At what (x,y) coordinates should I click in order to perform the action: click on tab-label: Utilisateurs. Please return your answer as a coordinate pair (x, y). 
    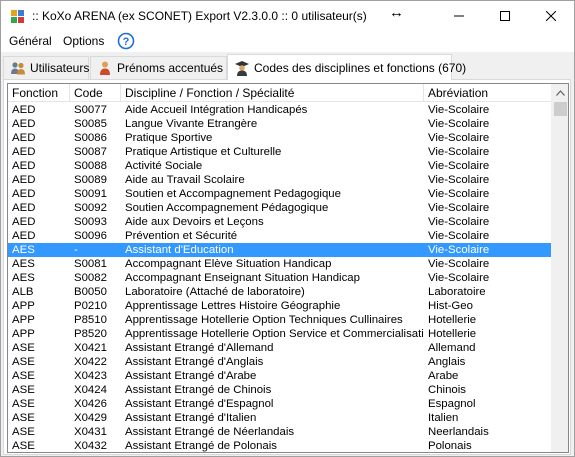
    Looking at the image, I should click on (60, 68).